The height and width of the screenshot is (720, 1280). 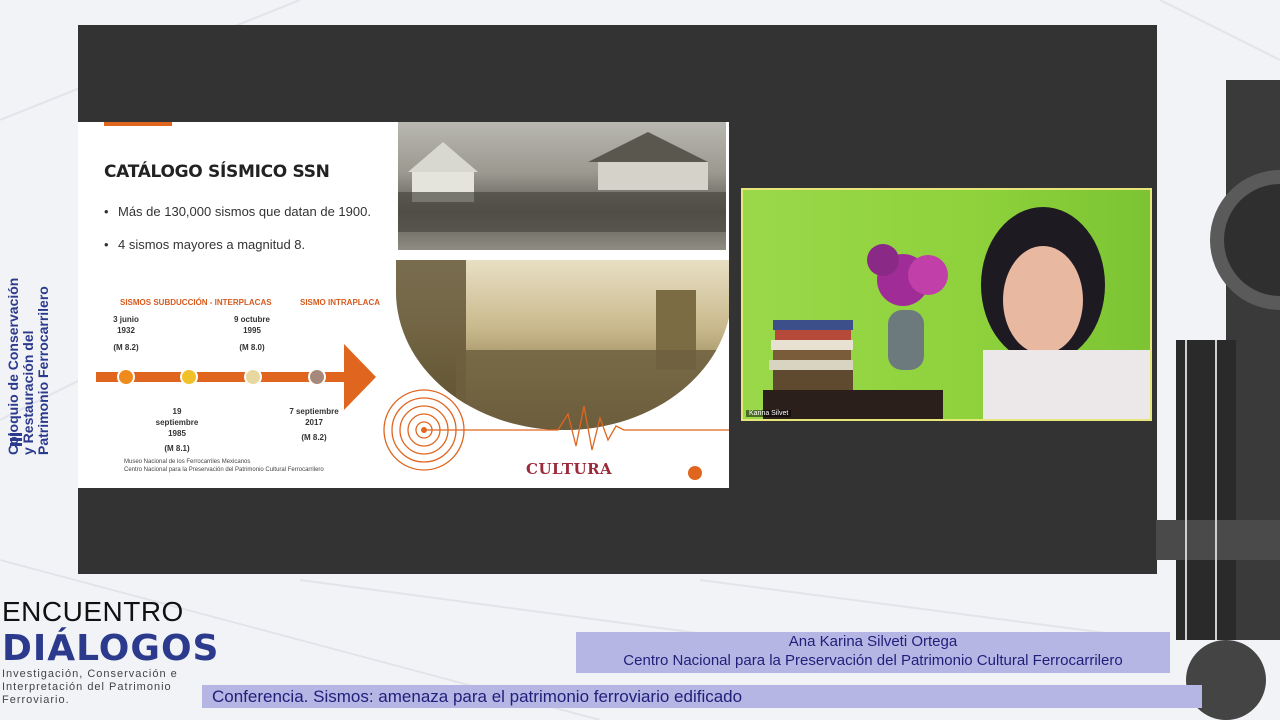 What do you see at coordinates (769, 413) in the screenshot?
I see `webcam-participant-name: Karina Silvet` at bounding box center [769, 413].